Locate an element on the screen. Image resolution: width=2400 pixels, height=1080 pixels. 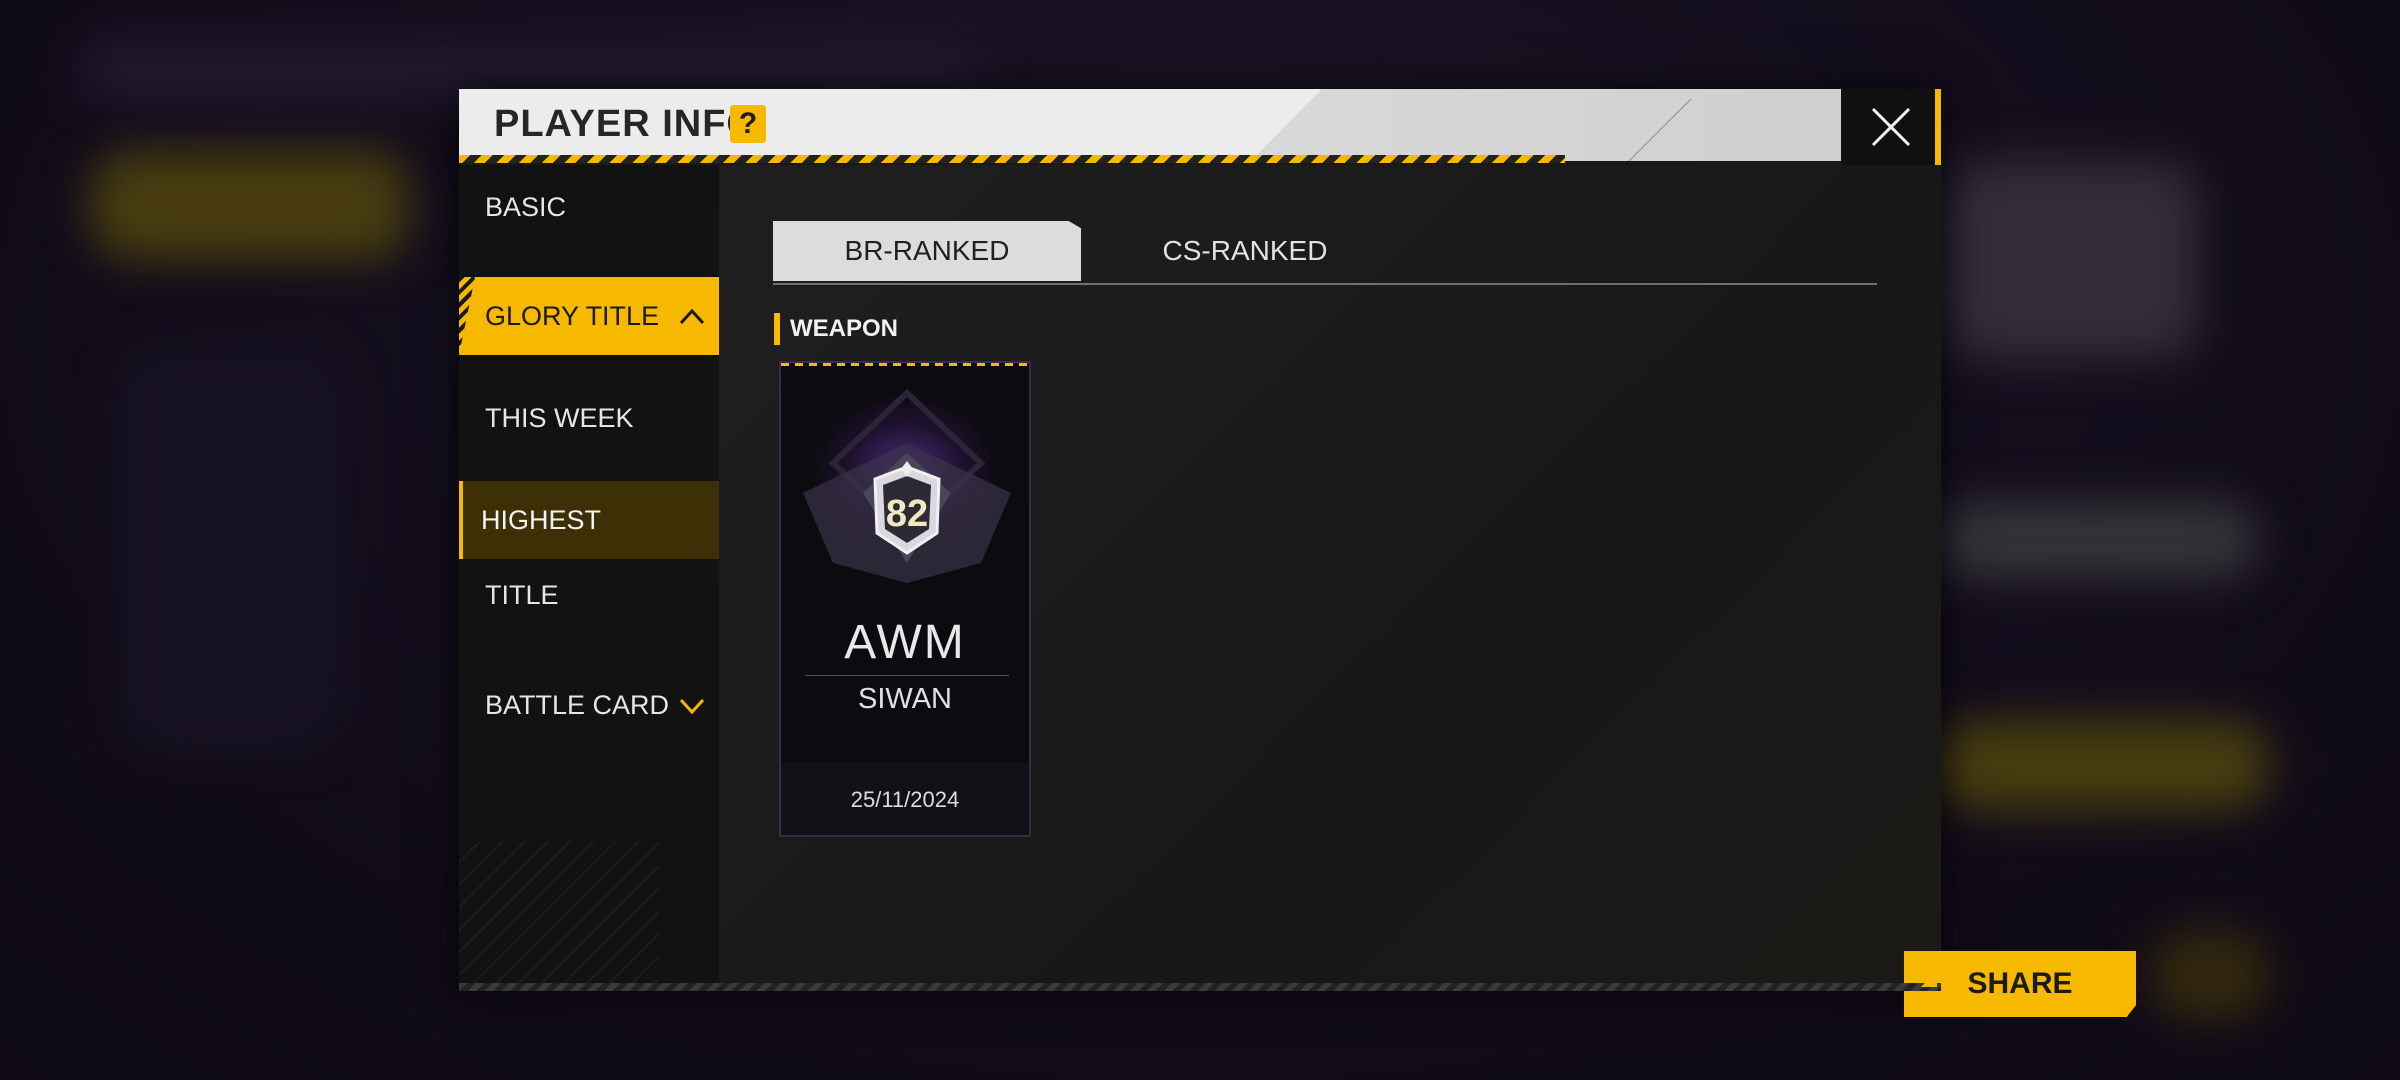
eagle-badge-icon: 82 is located at coordinates (907, 485).